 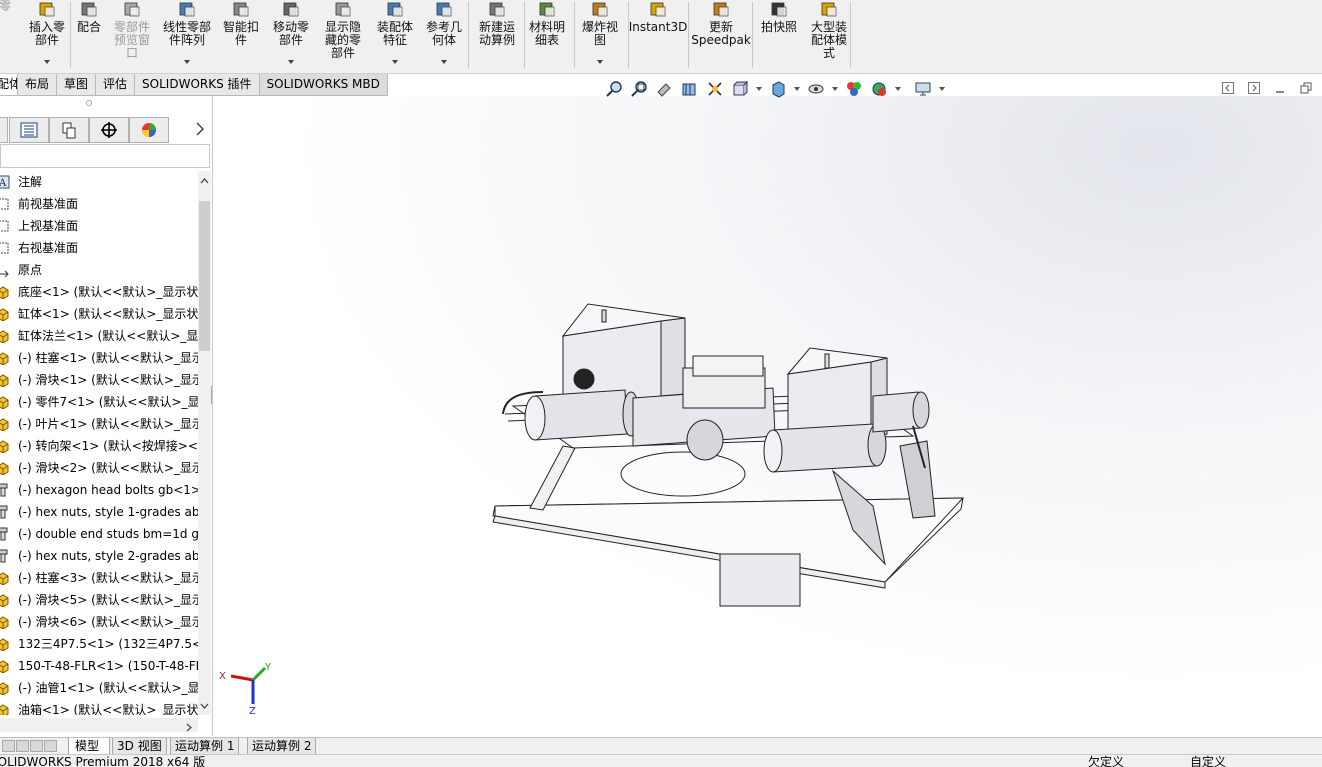 What do you see at coordinates (76, 85) in the screenshot?
I see `tab-2: 草图` at bounding box center [76, 85].